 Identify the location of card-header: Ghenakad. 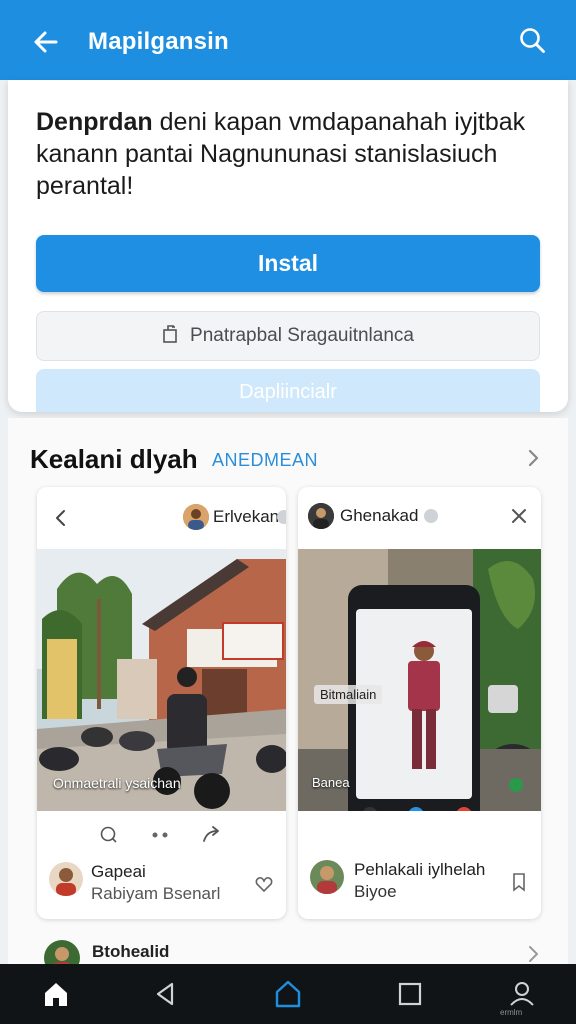
(419, 518).